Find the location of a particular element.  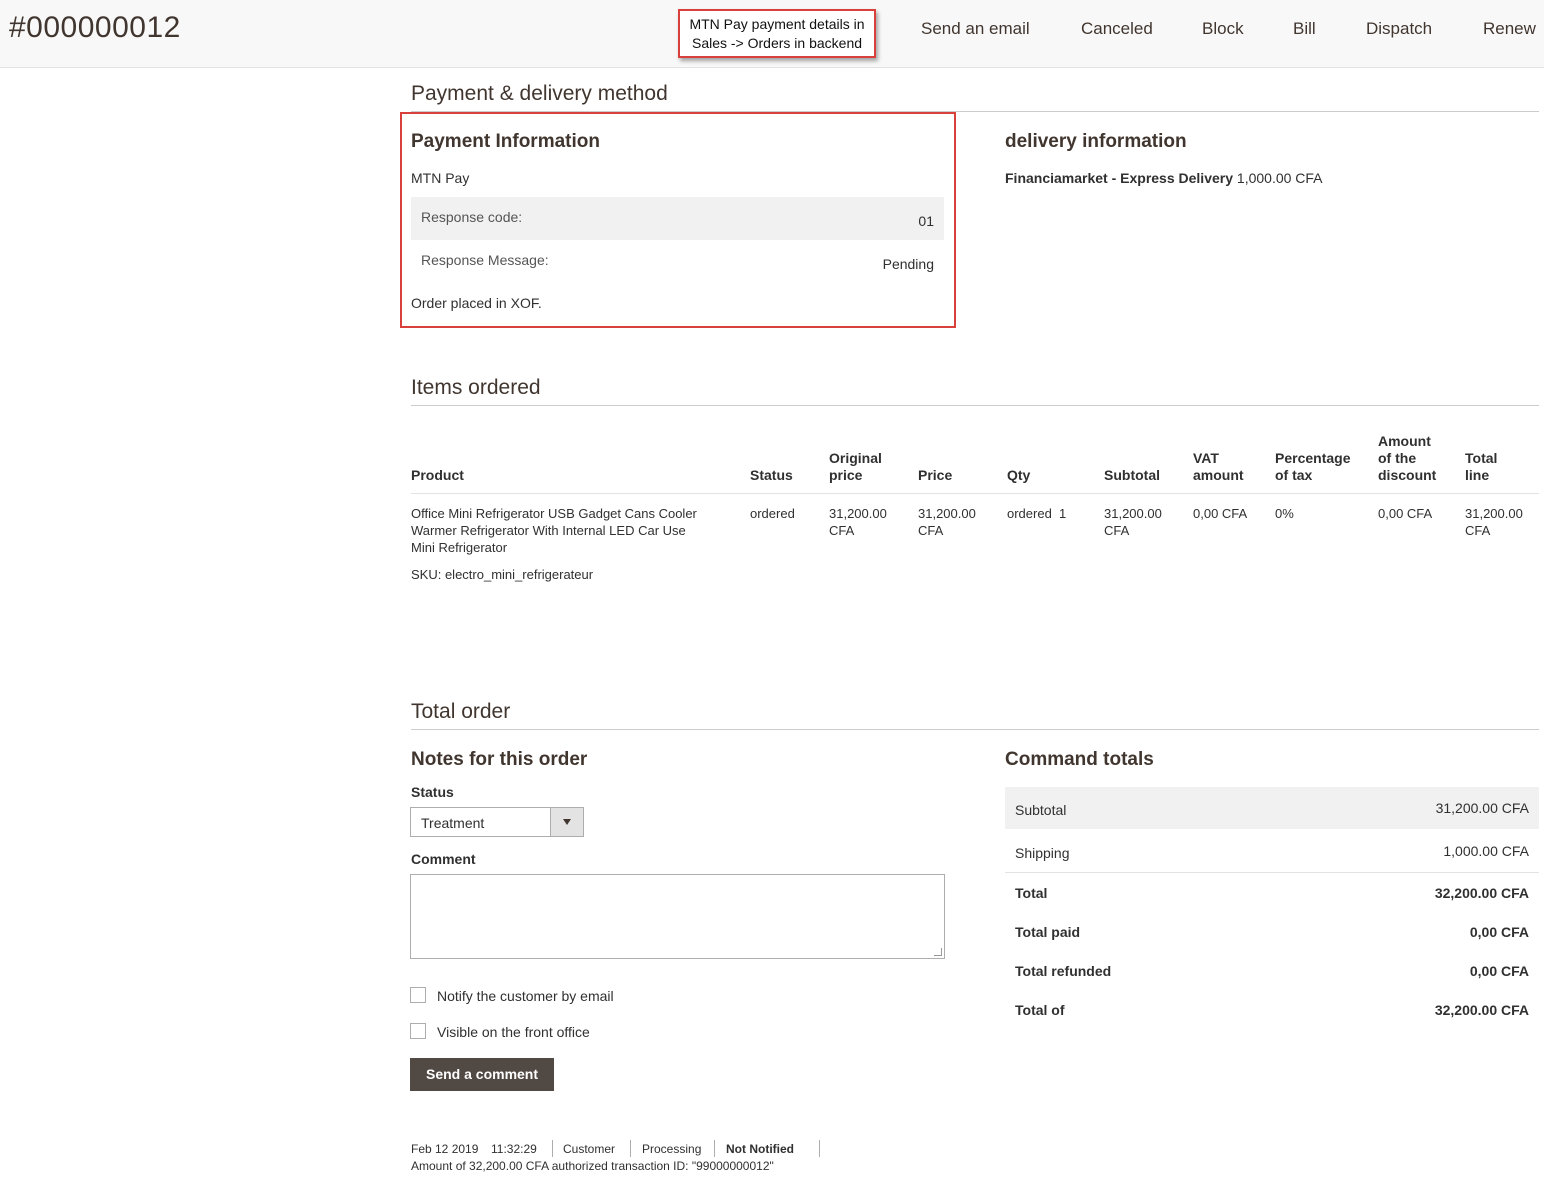

col-header-original-price-line1: Original is located at coordinates (855, 458).